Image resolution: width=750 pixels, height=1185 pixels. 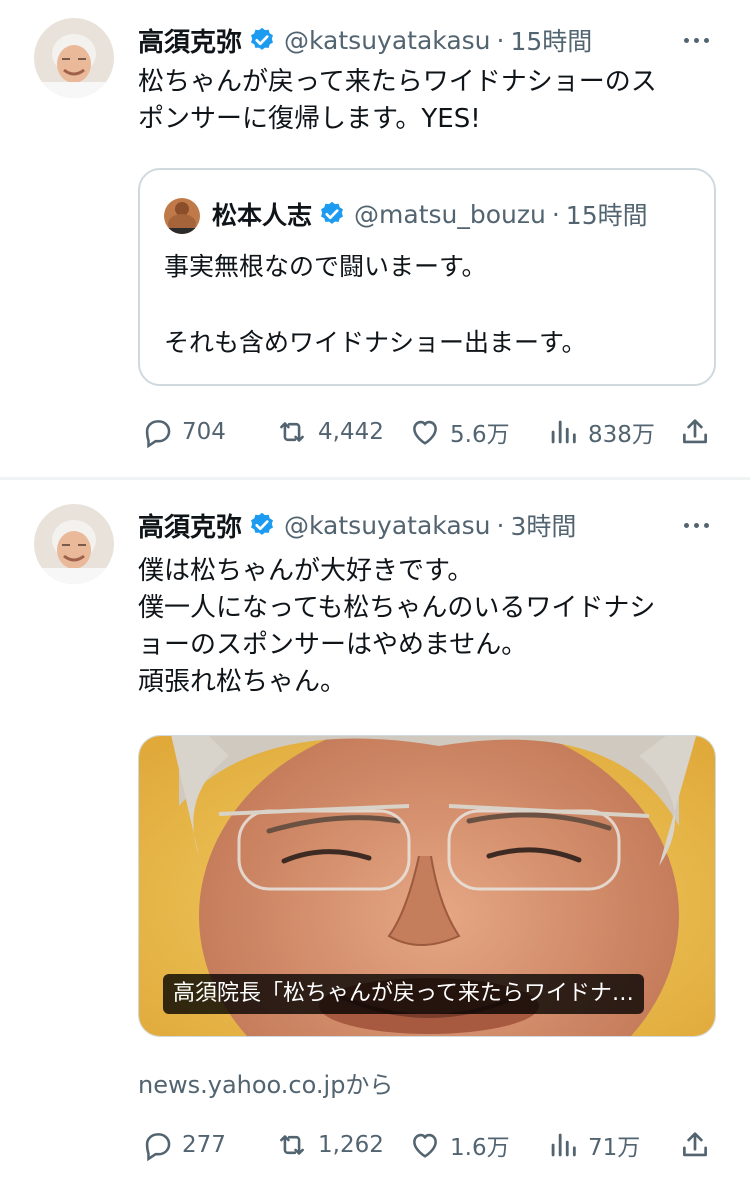 I want to click on tweet-header: 高須克弥 @katsuyatakasu · 3時間, so click(x=429, y=525).